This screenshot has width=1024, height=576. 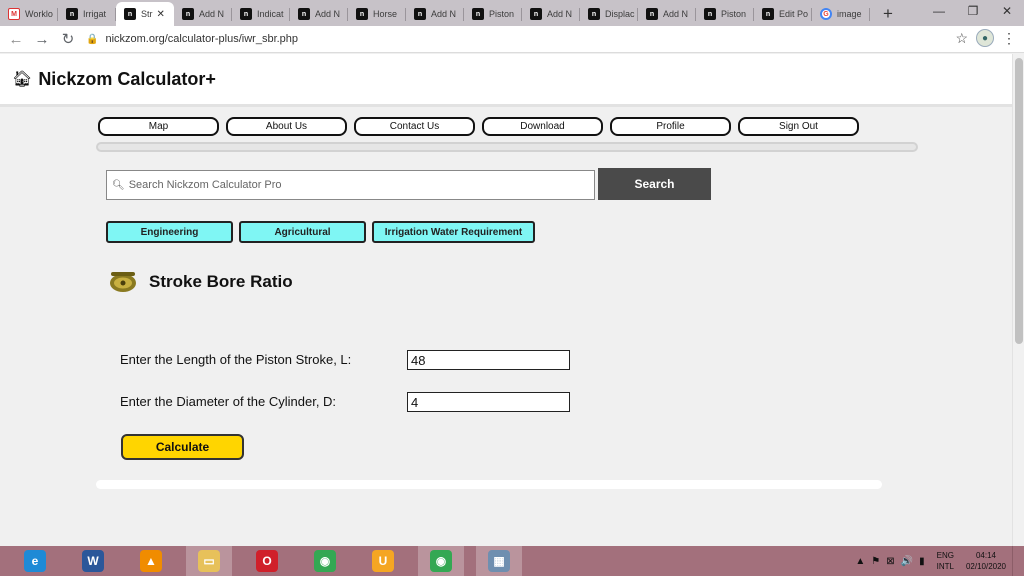 I want to click on tab-label: Displac, so click(x=620, y=14).